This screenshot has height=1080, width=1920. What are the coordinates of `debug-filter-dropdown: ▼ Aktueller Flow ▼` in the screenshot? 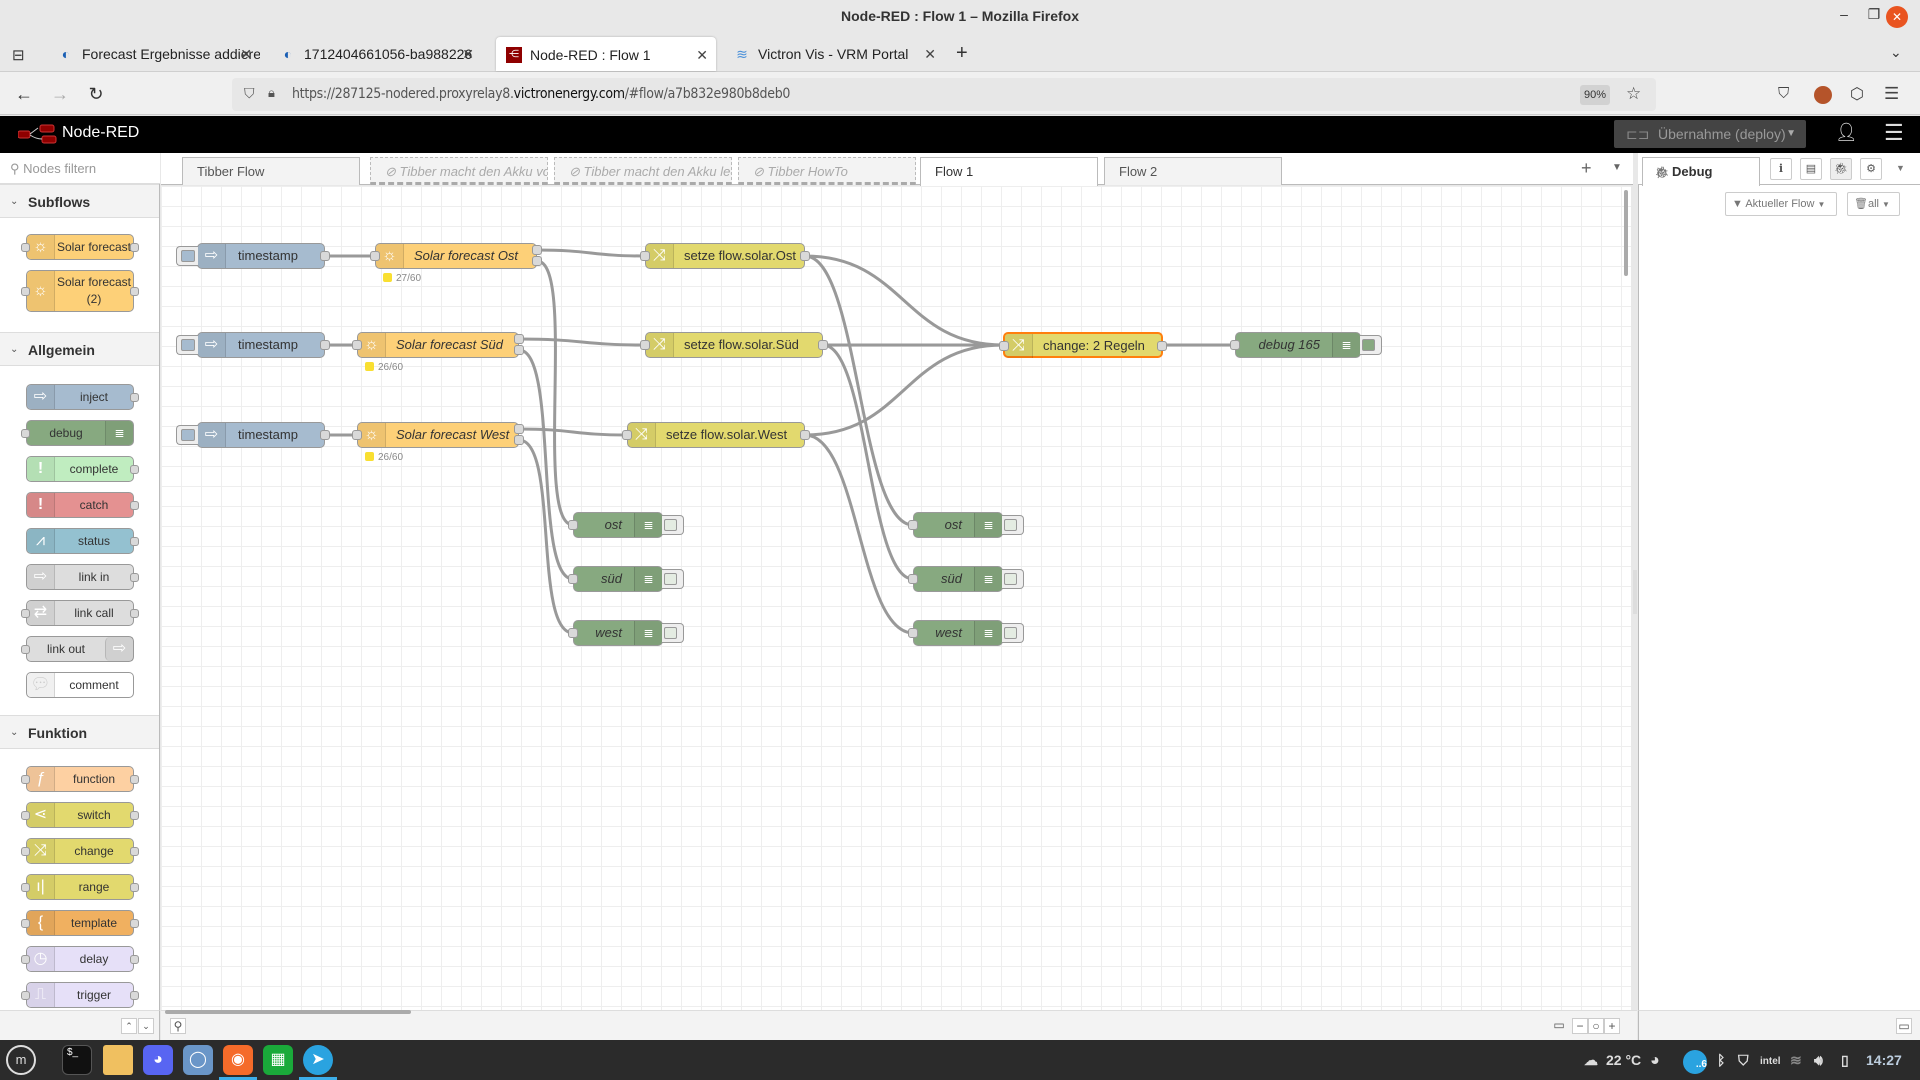 It's located at (1781, 204).